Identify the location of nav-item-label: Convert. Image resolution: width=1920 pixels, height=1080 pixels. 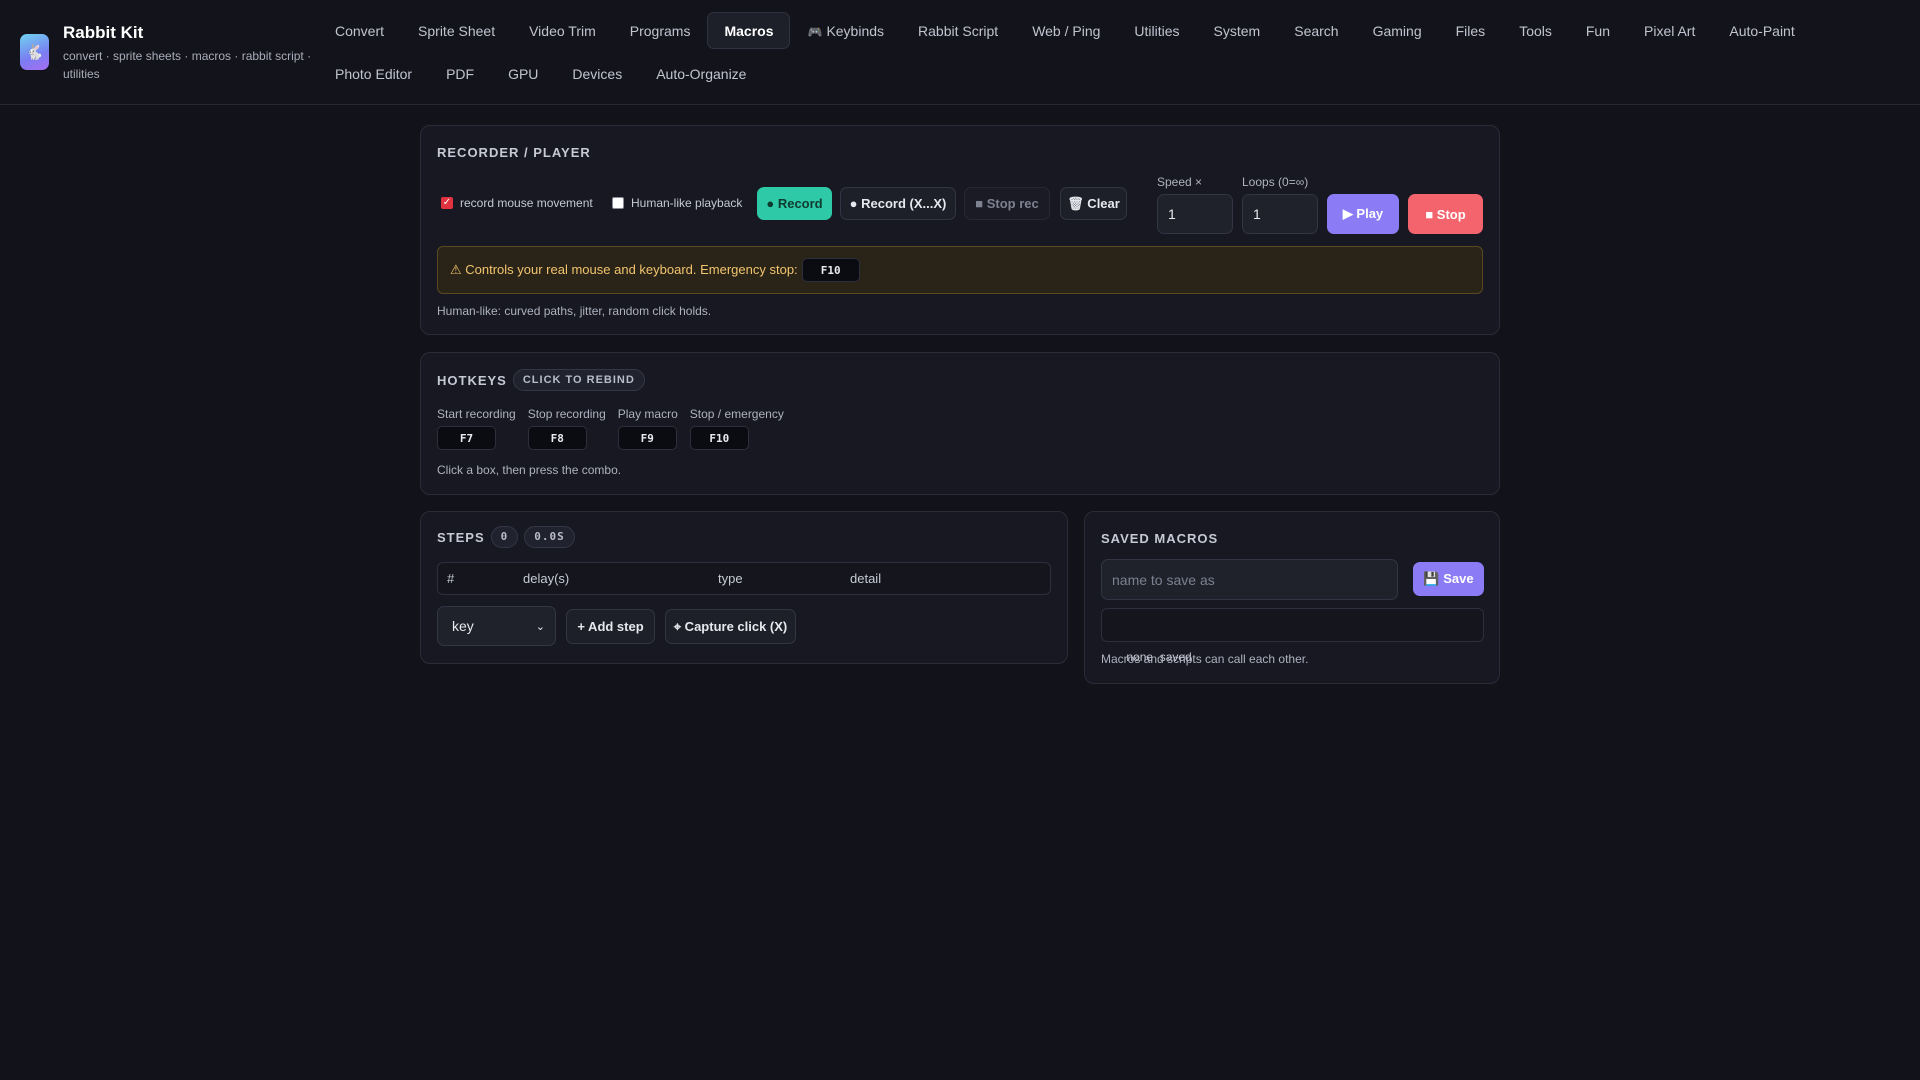
(360, 31).